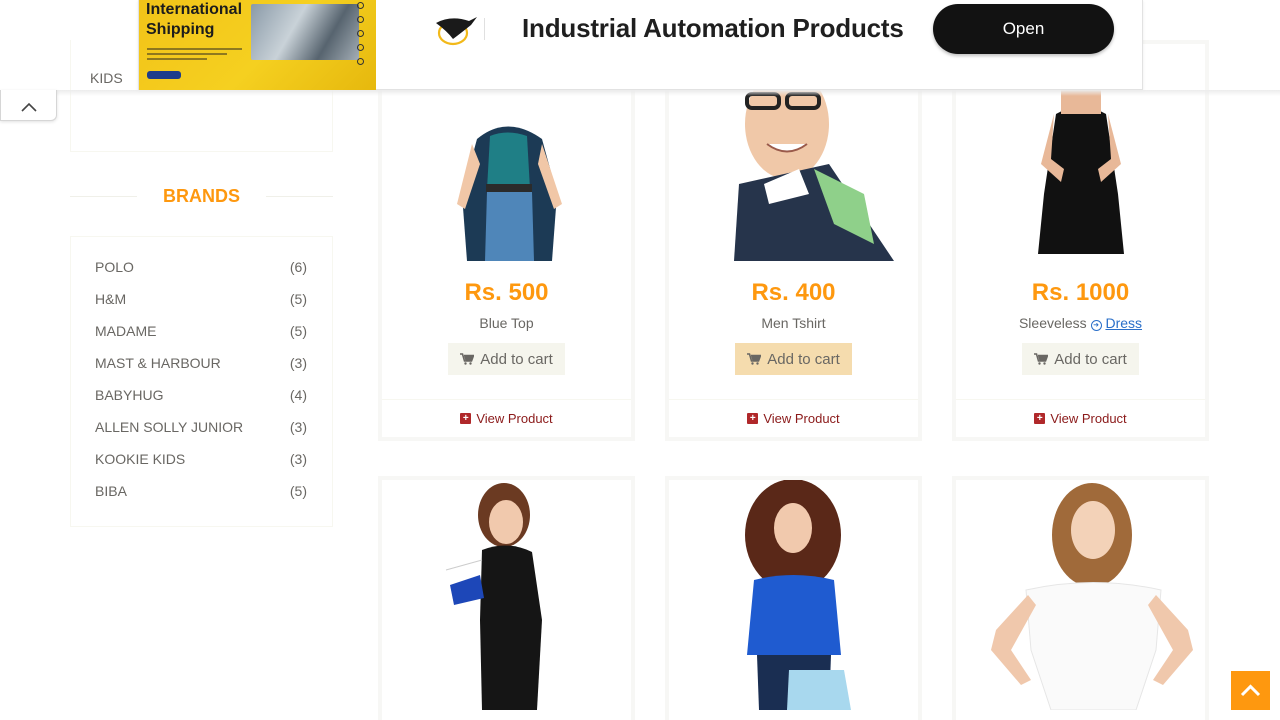 The height and width of the screenshot is (720, 1280). I want to click on brand-name: POLO, so click(114, 267).